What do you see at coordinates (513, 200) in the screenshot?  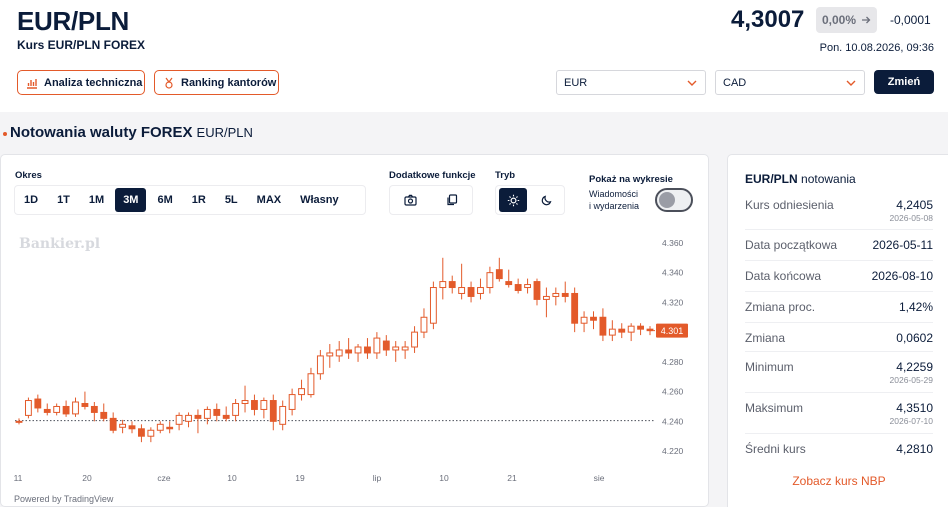 I see `light-mode-button` at bounding box center [513, 200].